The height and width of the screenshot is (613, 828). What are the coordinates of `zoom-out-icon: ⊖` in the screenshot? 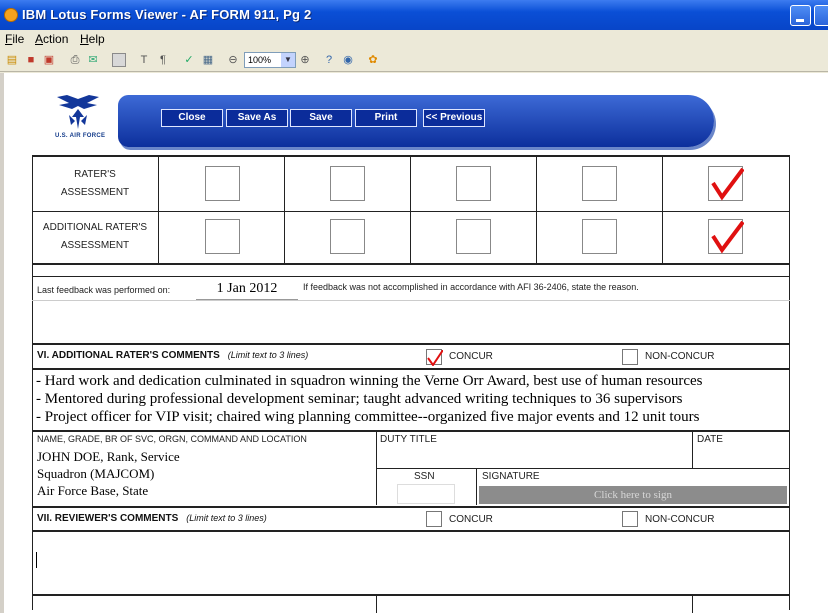 It's located at (233, 60).